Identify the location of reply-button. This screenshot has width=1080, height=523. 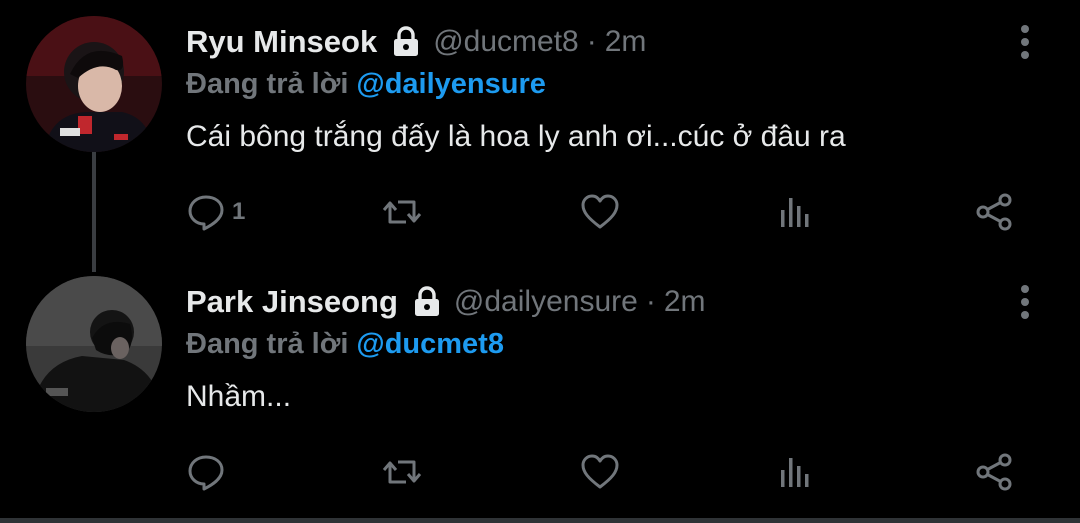
(209, 472).